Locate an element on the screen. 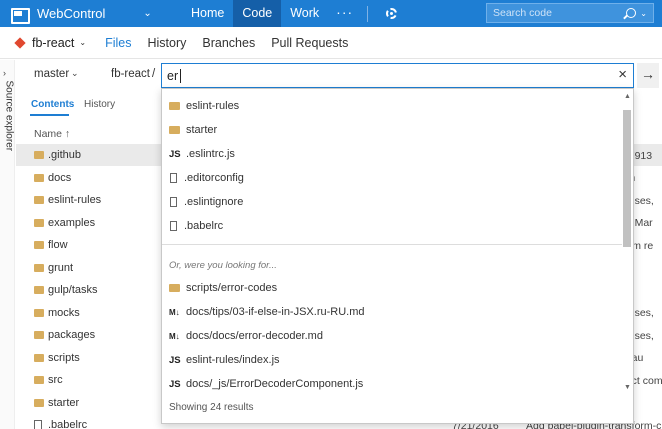 This screenshot has width=662, height=429. tree-item: flow is located at coordinates (96, 245).